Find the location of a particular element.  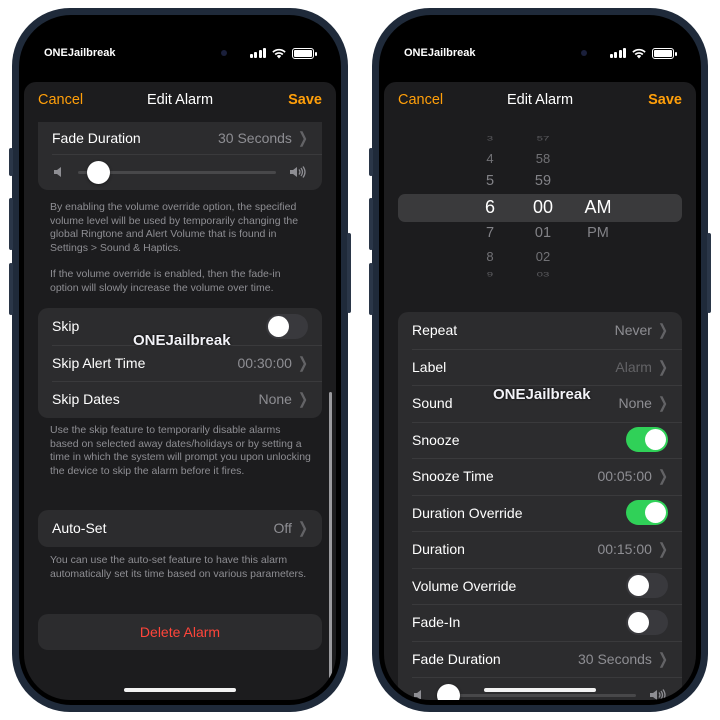

hour-item: 4 is located at coordinates (490, 158).